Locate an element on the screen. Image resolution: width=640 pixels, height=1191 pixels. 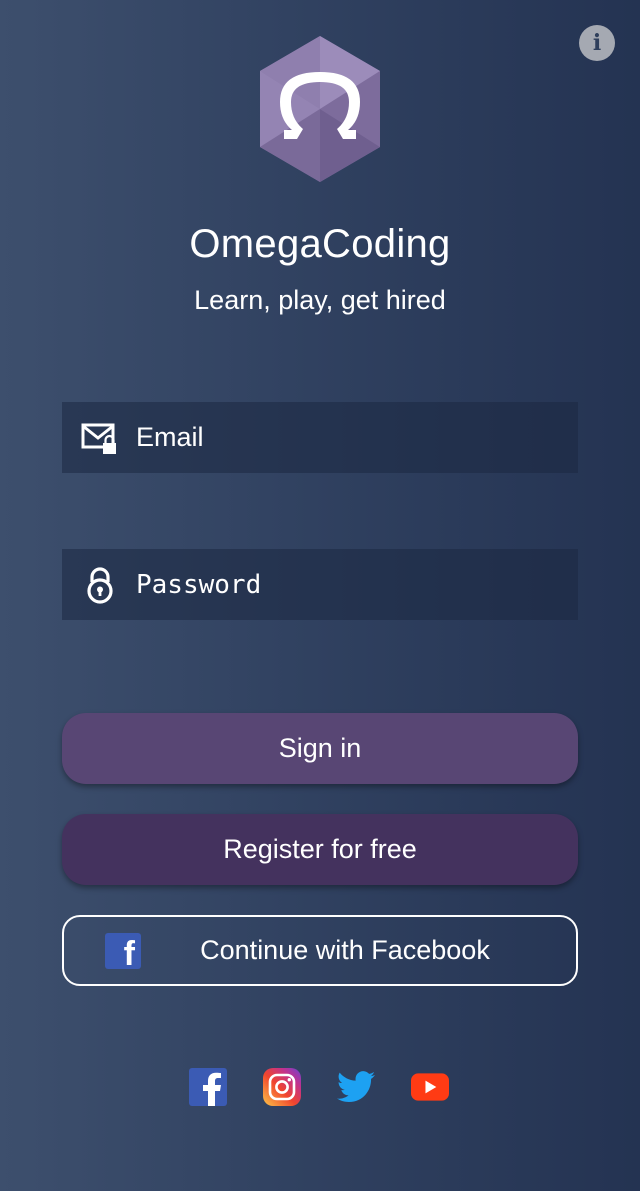
info-button: i is located at coordinates (597, 43).